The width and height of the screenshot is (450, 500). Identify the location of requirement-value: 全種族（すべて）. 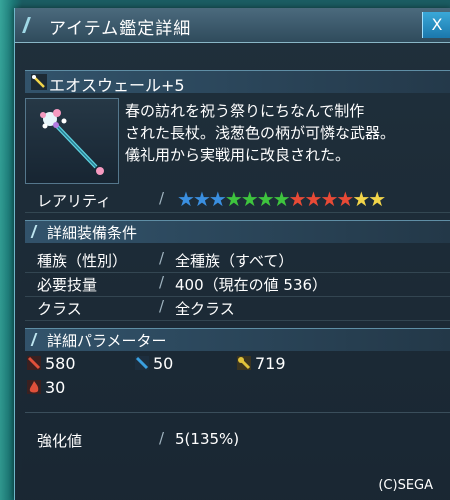
(234, 261).